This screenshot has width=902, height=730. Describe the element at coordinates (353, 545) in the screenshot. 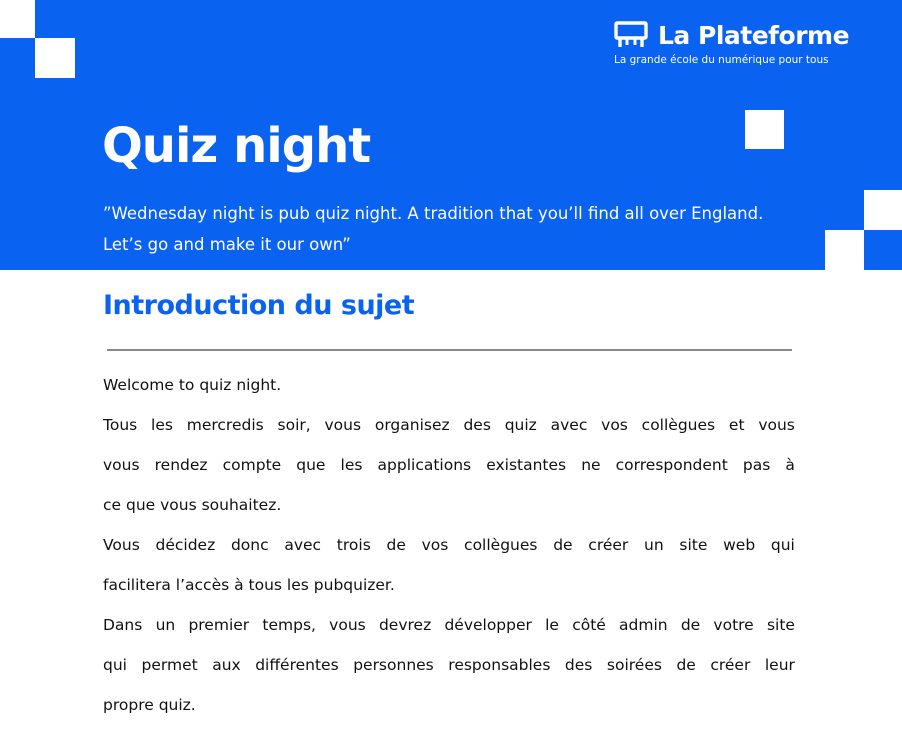

I see `body-word: trois` at that location.